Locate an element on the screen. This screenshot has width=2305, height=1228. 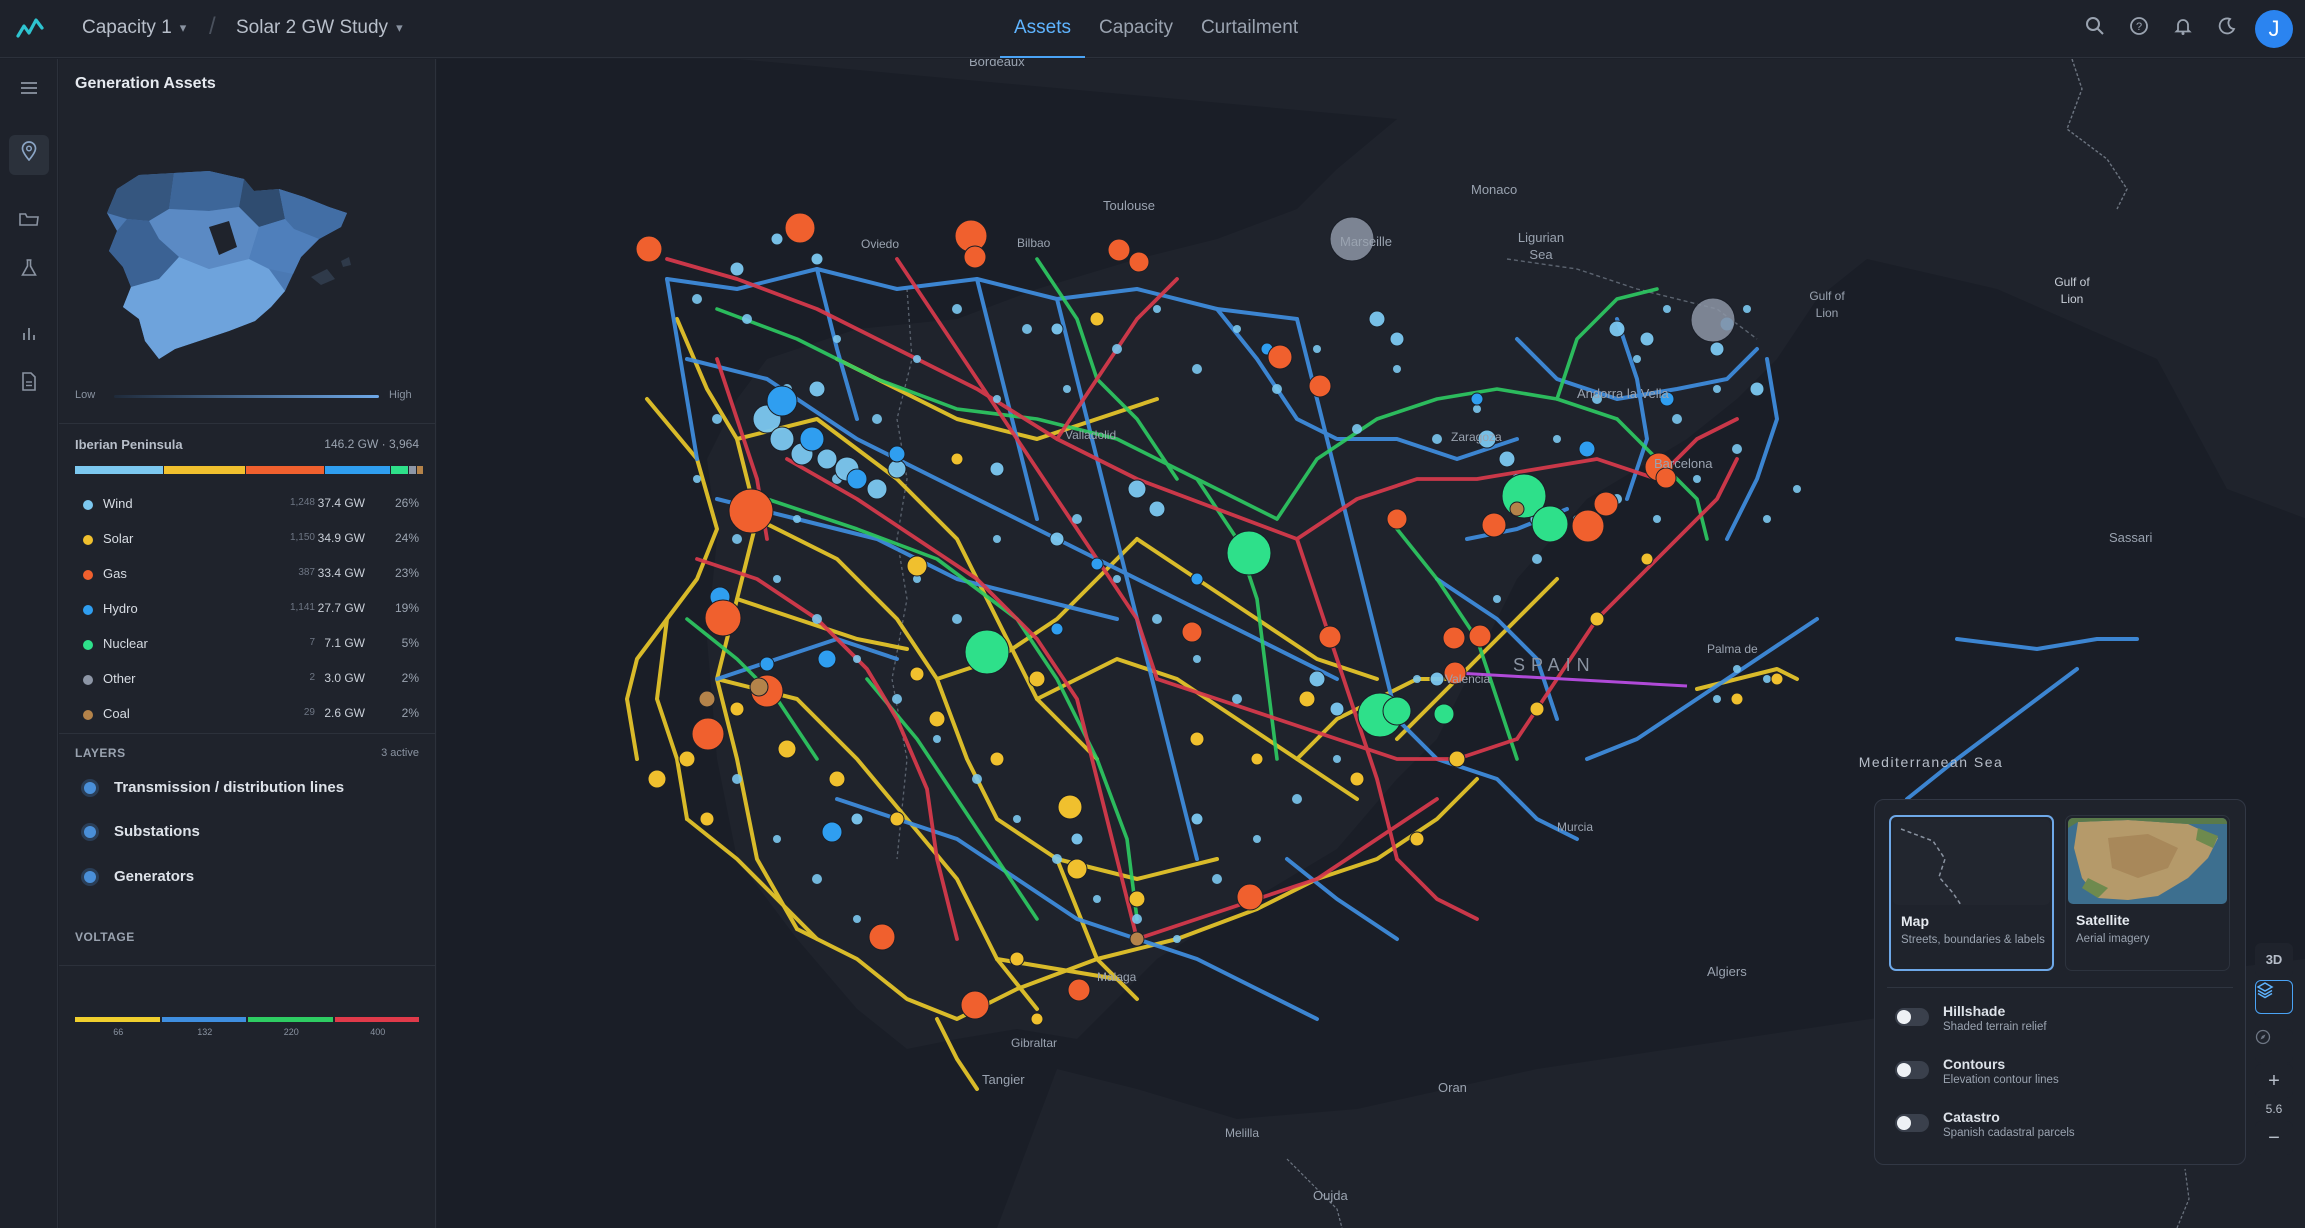
basemap-option-map: Map Streets, boundaries & labels is located at coordinates (1971, 893).